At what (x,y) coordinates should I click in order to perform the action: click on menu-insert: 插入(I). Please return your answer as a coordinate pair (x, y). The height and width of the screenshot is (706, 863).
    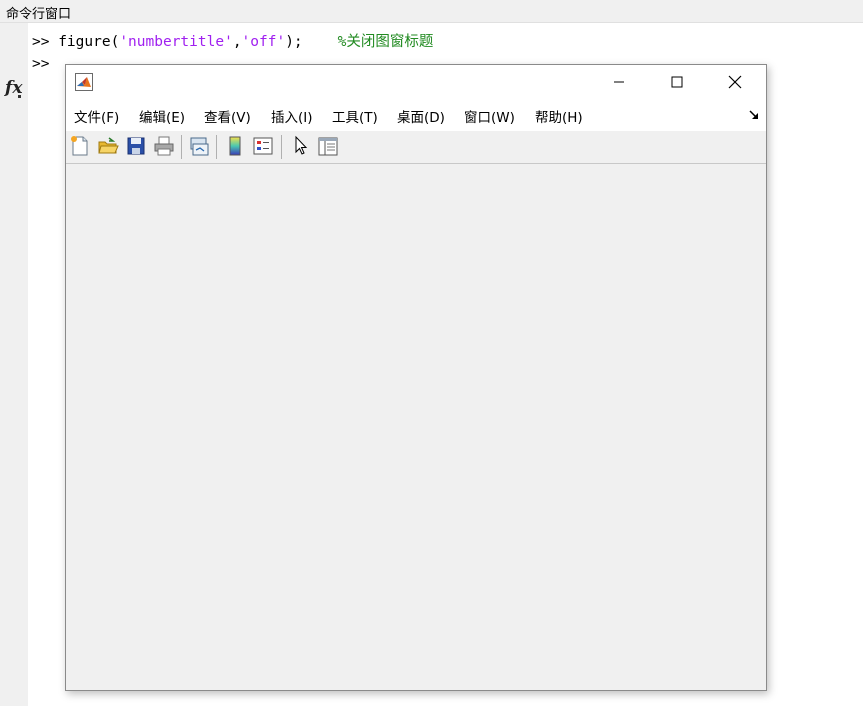
    Looking at the image, I should click on (292, 116).